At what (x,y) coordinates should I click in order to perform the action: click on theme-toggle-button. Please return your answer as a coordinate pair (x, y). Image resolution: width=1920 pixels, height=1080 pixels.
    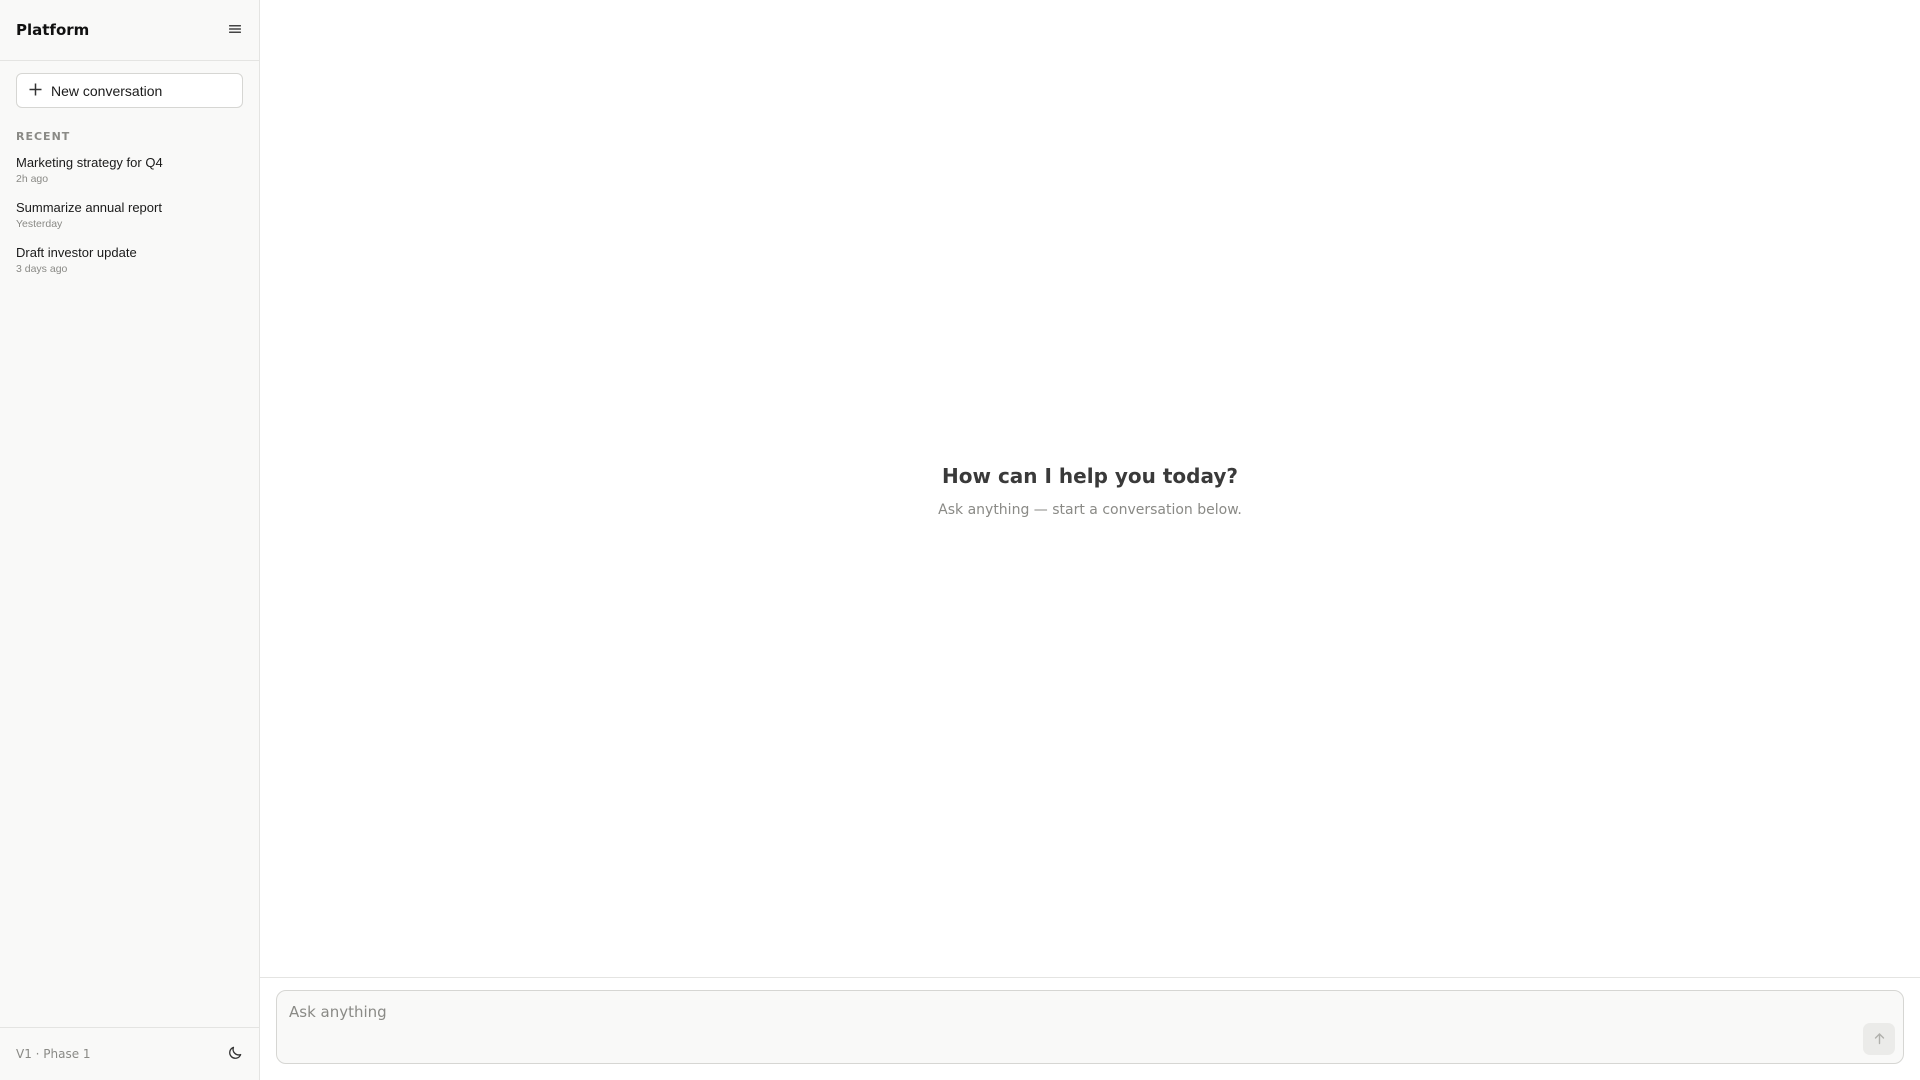
    Looking at the image, I should click on (235, 1054).